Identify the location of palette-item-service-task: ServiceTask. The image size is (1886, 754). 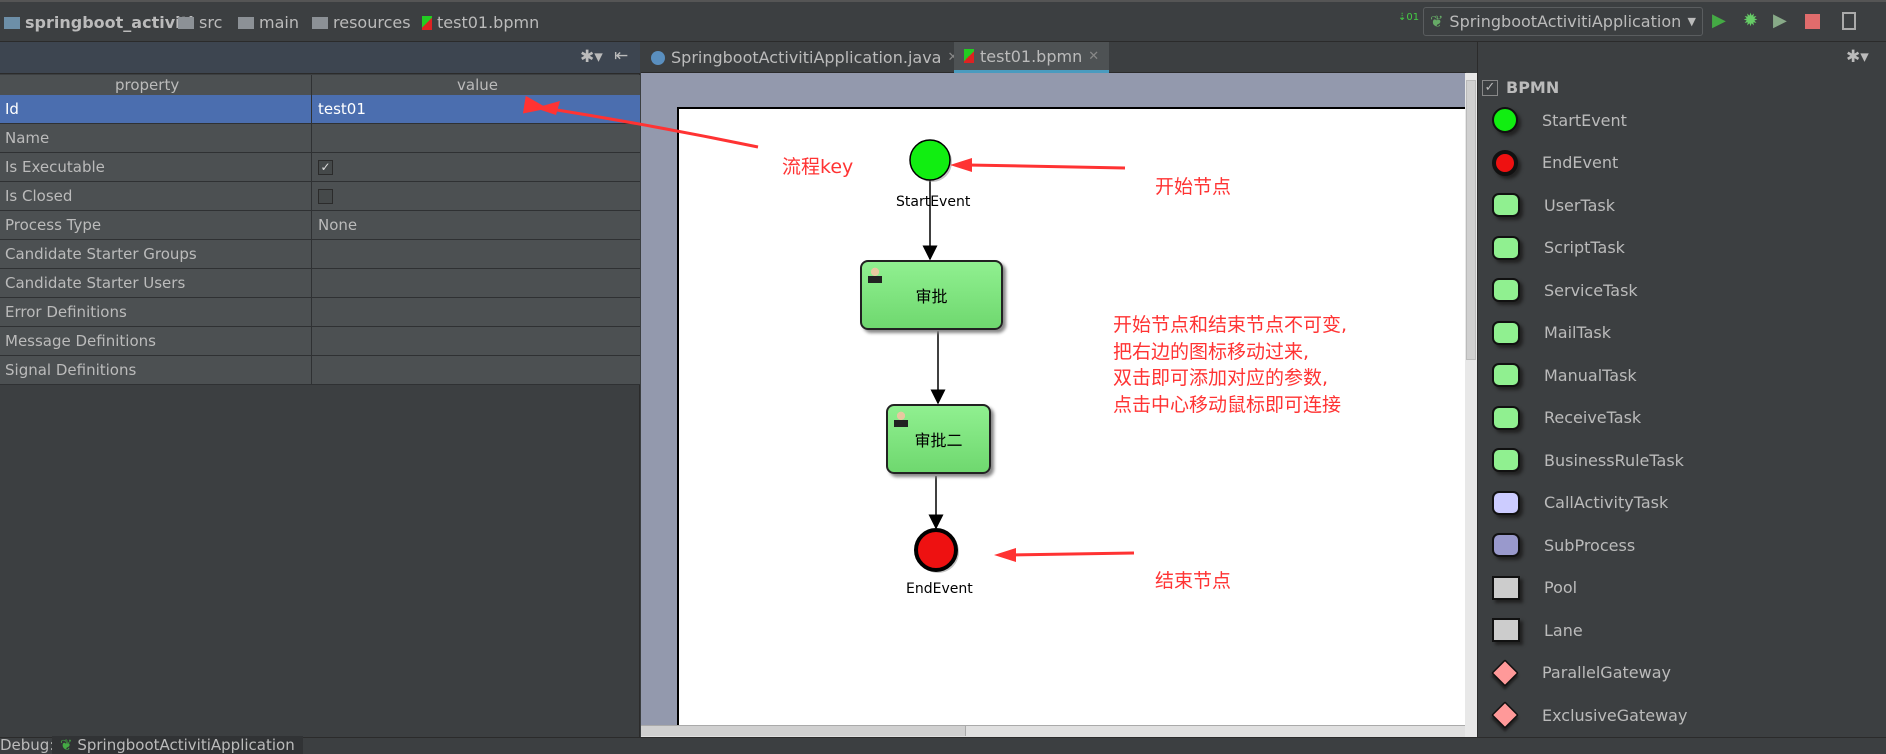
(1565, 290).